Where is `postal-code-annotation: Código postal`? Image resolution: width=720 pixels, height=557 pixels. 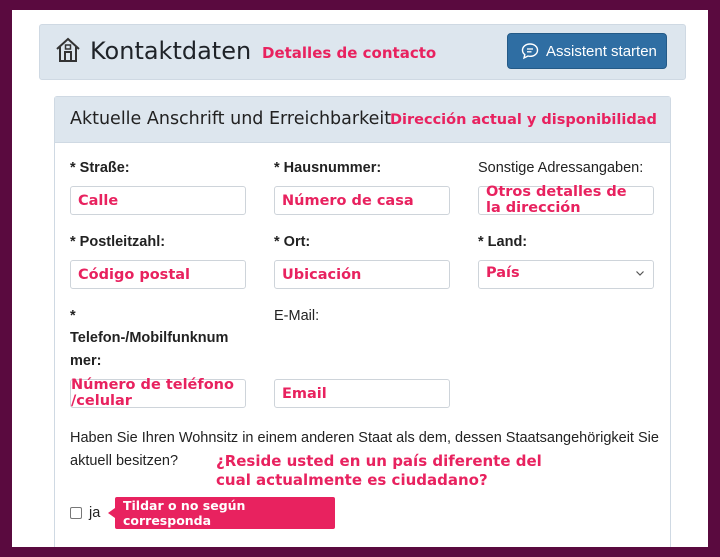 postal-code-annotation: Código postal is located at coordinates (134, 274).